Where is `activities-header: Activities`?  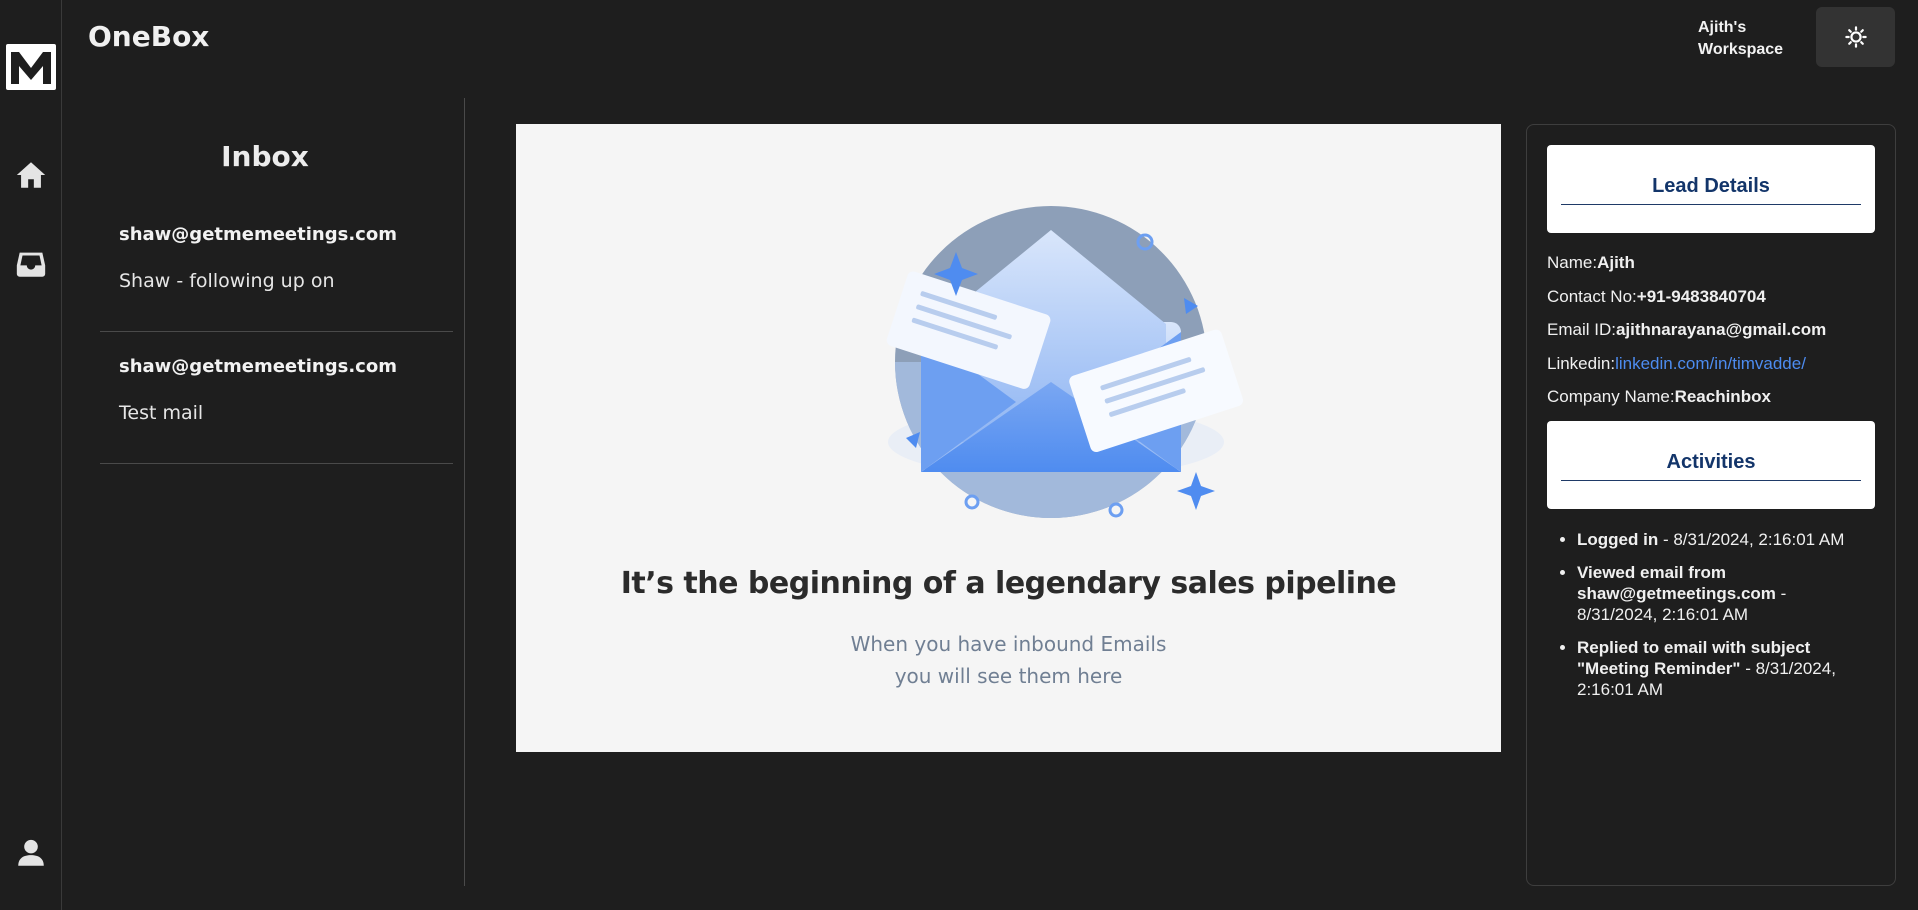
activities-header: Activities is located at coordinates (1711, 465).